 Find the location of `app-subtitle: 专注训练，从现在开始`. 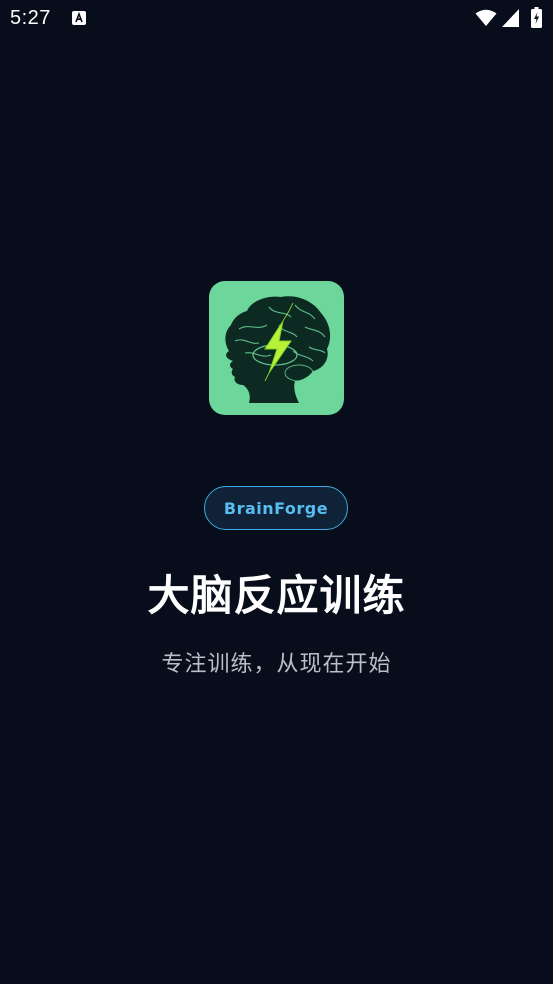

app-subtitle: 专注训练，从现在开始 is located at coordinates (276, 664).